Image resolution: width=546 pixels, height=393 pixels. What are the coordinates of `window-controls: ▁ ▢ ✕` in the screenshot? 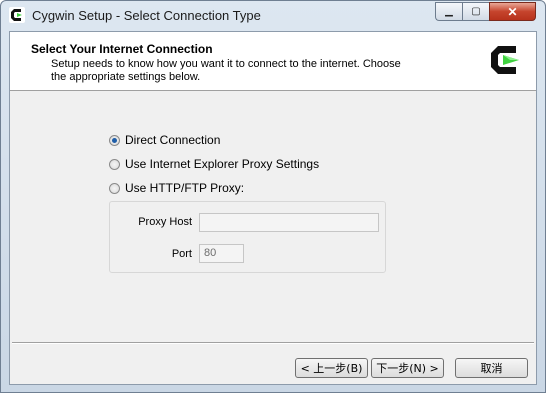 It's located at (485, 11).